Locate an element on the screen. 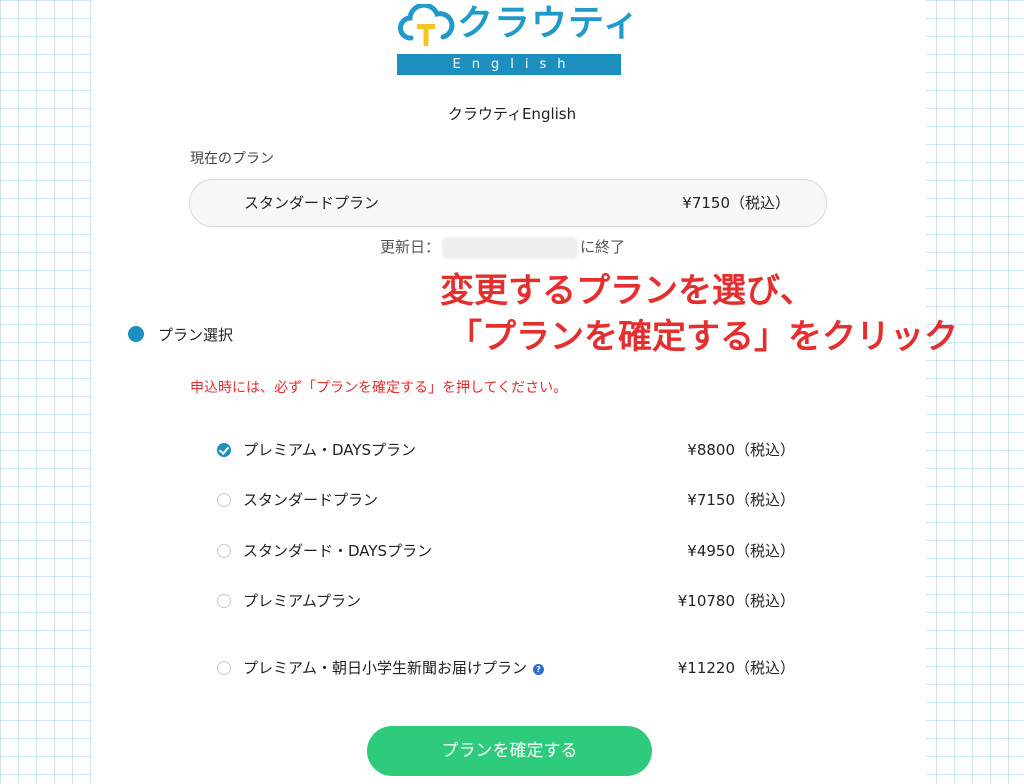 The height and width of the screenshot is (784, 1024). section-dot-icon is located at coordinates (136, 334).